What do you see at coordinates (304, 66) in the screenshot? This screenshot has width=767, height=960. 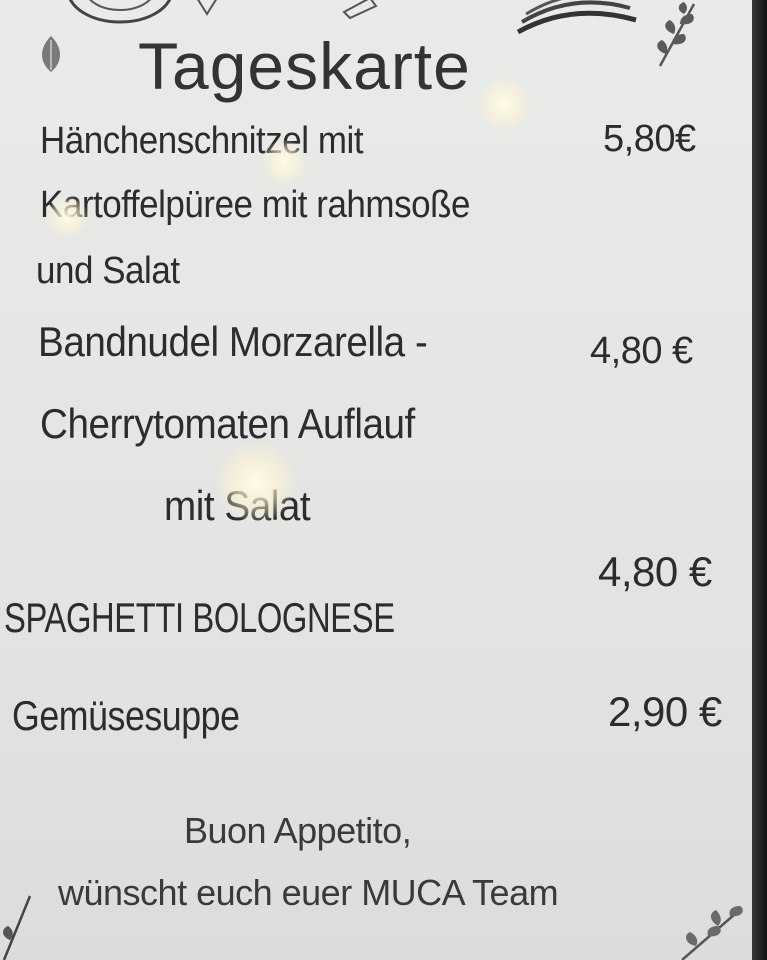 I see `menu-title: Tageskarte` at bounding box center [304, 66].